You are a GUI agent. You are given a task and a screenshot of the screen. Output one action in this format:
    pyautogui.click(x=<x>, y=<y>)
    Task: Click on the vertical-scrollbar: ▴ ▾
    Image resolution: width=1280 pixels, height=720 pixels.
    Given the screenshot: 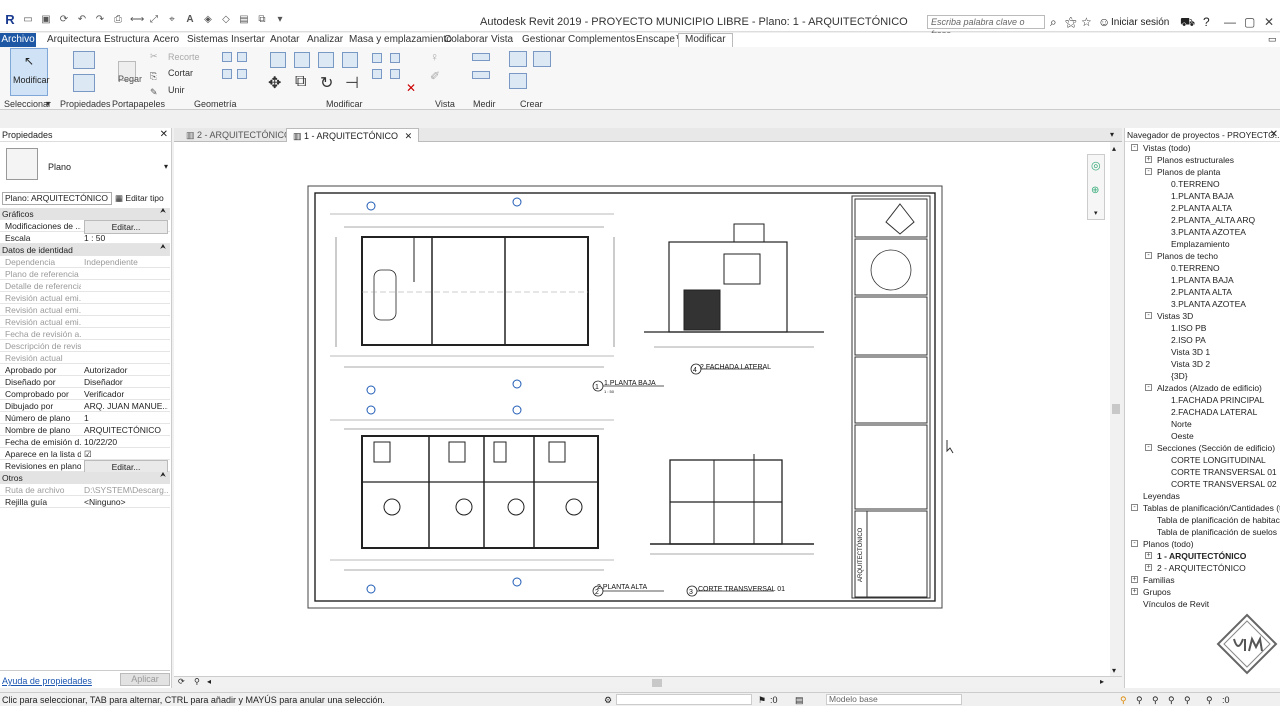 What is the action you would take?
    pyautogui.click(x=1116, y=409)
    